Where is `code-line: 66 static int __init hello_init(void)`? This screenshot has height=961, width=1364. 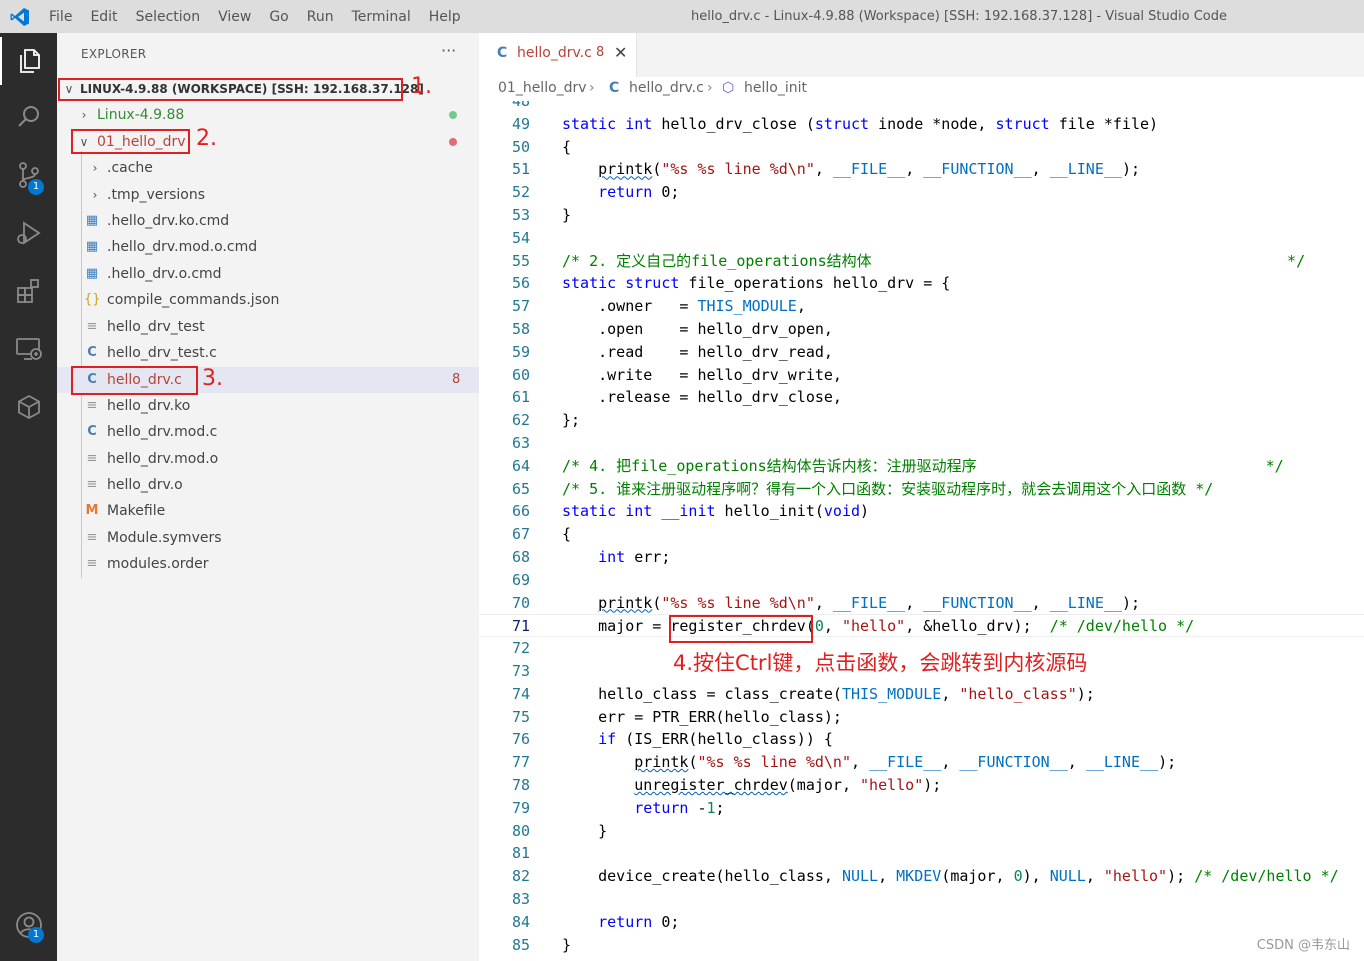
code-line: 66 static int __init hello_init(void) is located at coordinates (921, 511).